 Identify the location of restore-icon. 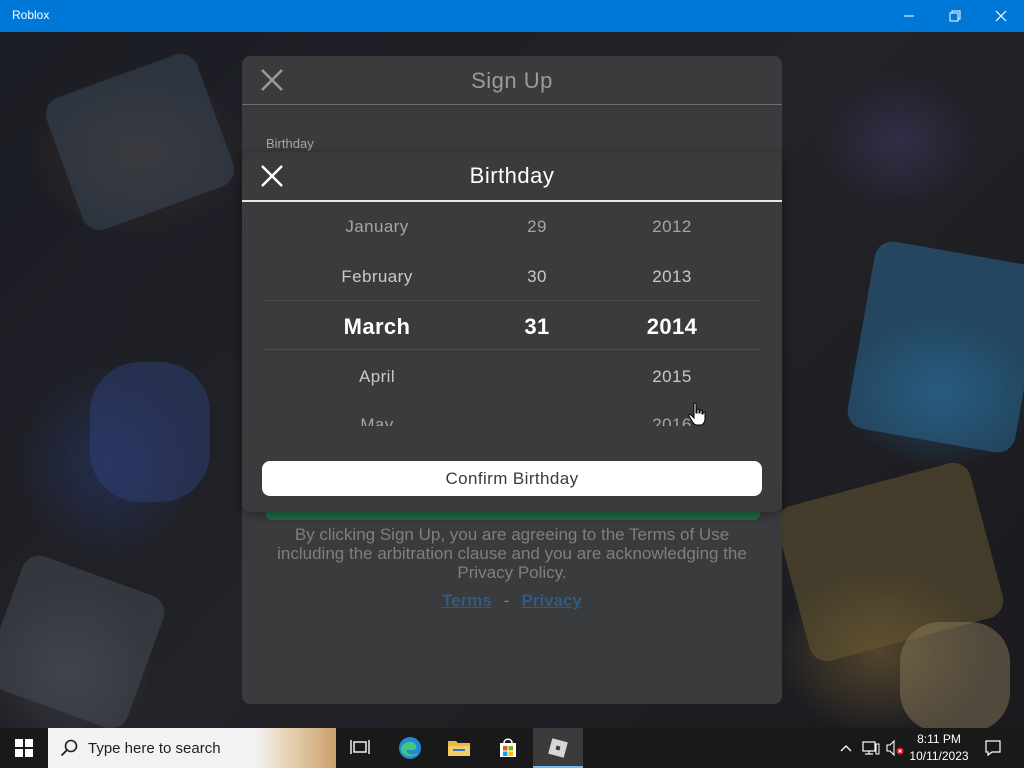
(955, 16).